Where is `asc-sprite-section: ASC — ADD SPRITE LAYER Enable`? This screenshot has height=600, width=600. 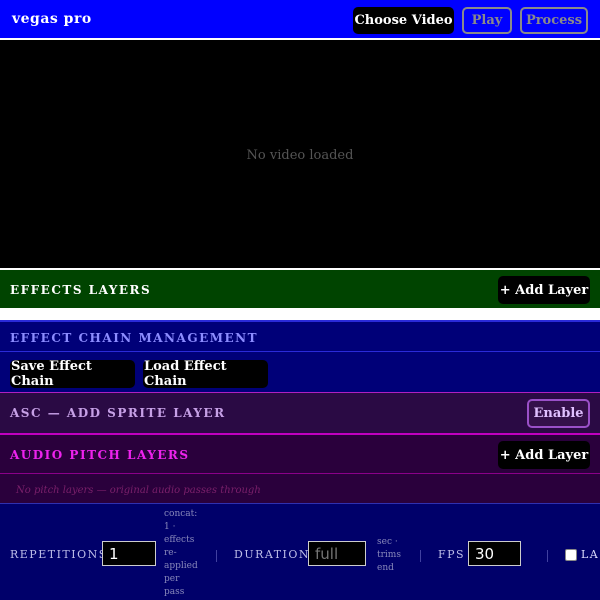 asc-sprite-section: ASC — ADD SPRITE LAYER Enable is located at coordinates (300, 412).